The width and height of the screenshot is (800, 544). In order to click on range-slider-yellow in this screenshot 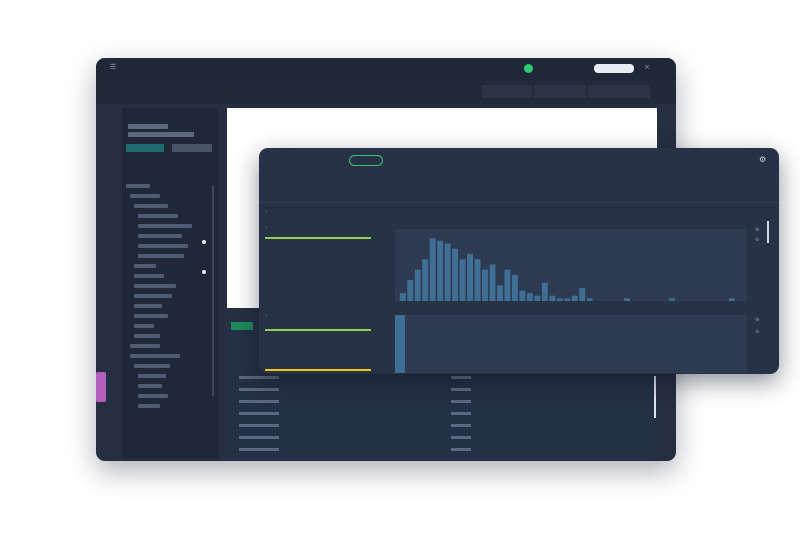, I will do `click(318, 370)`.